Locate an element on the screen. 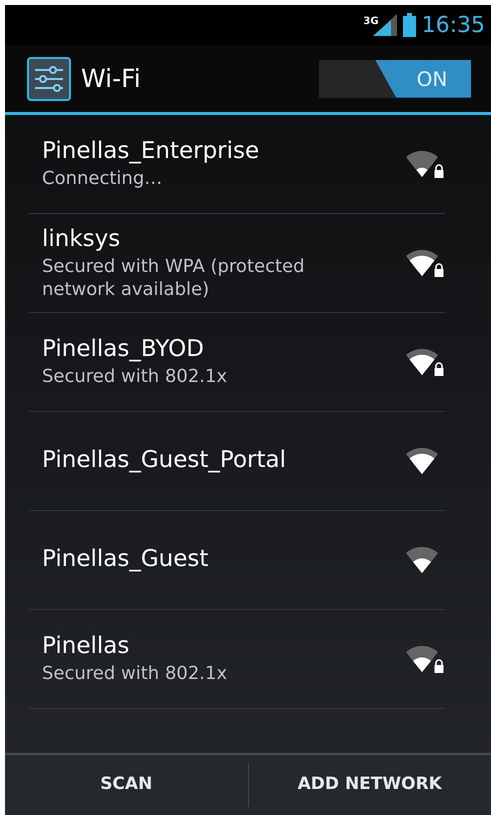 This screenshot has height=815, width=491. network-status: Secured with WPA (protected network available) is located at coordinates (174, 278).